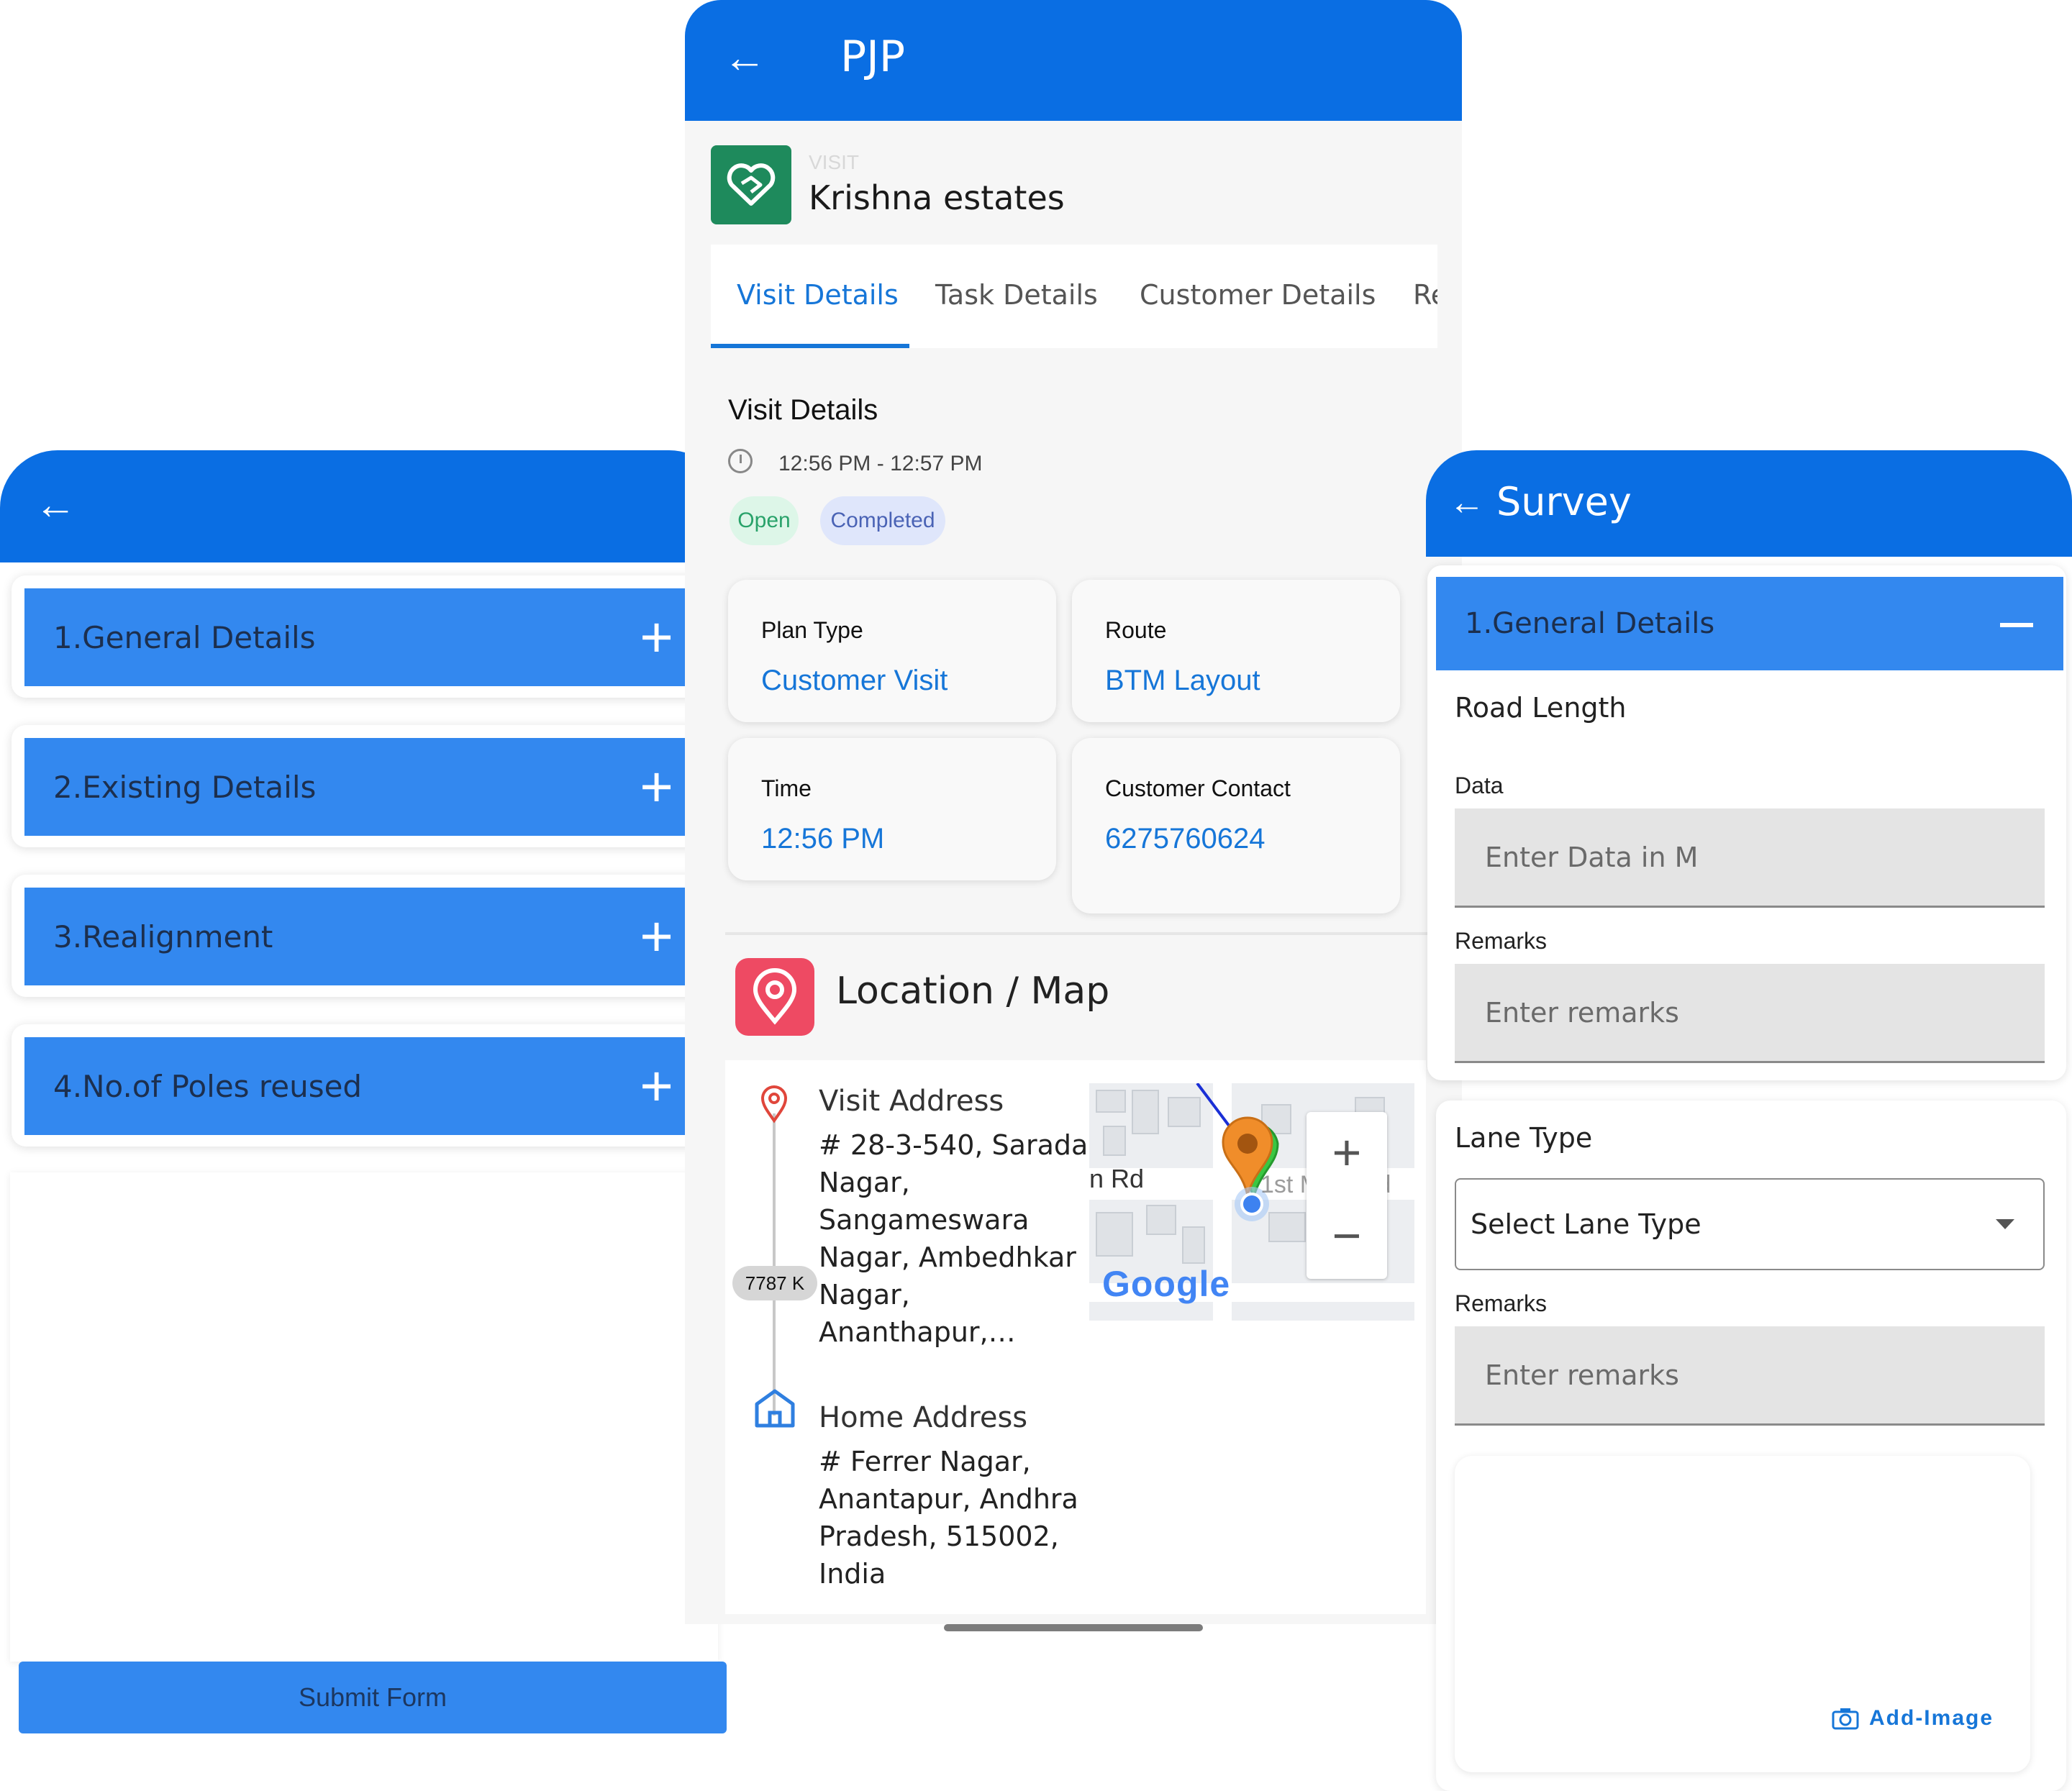 The width and height of the screenshot is (2072, 1791). I want to click on left-app-header, so click(364, 506).